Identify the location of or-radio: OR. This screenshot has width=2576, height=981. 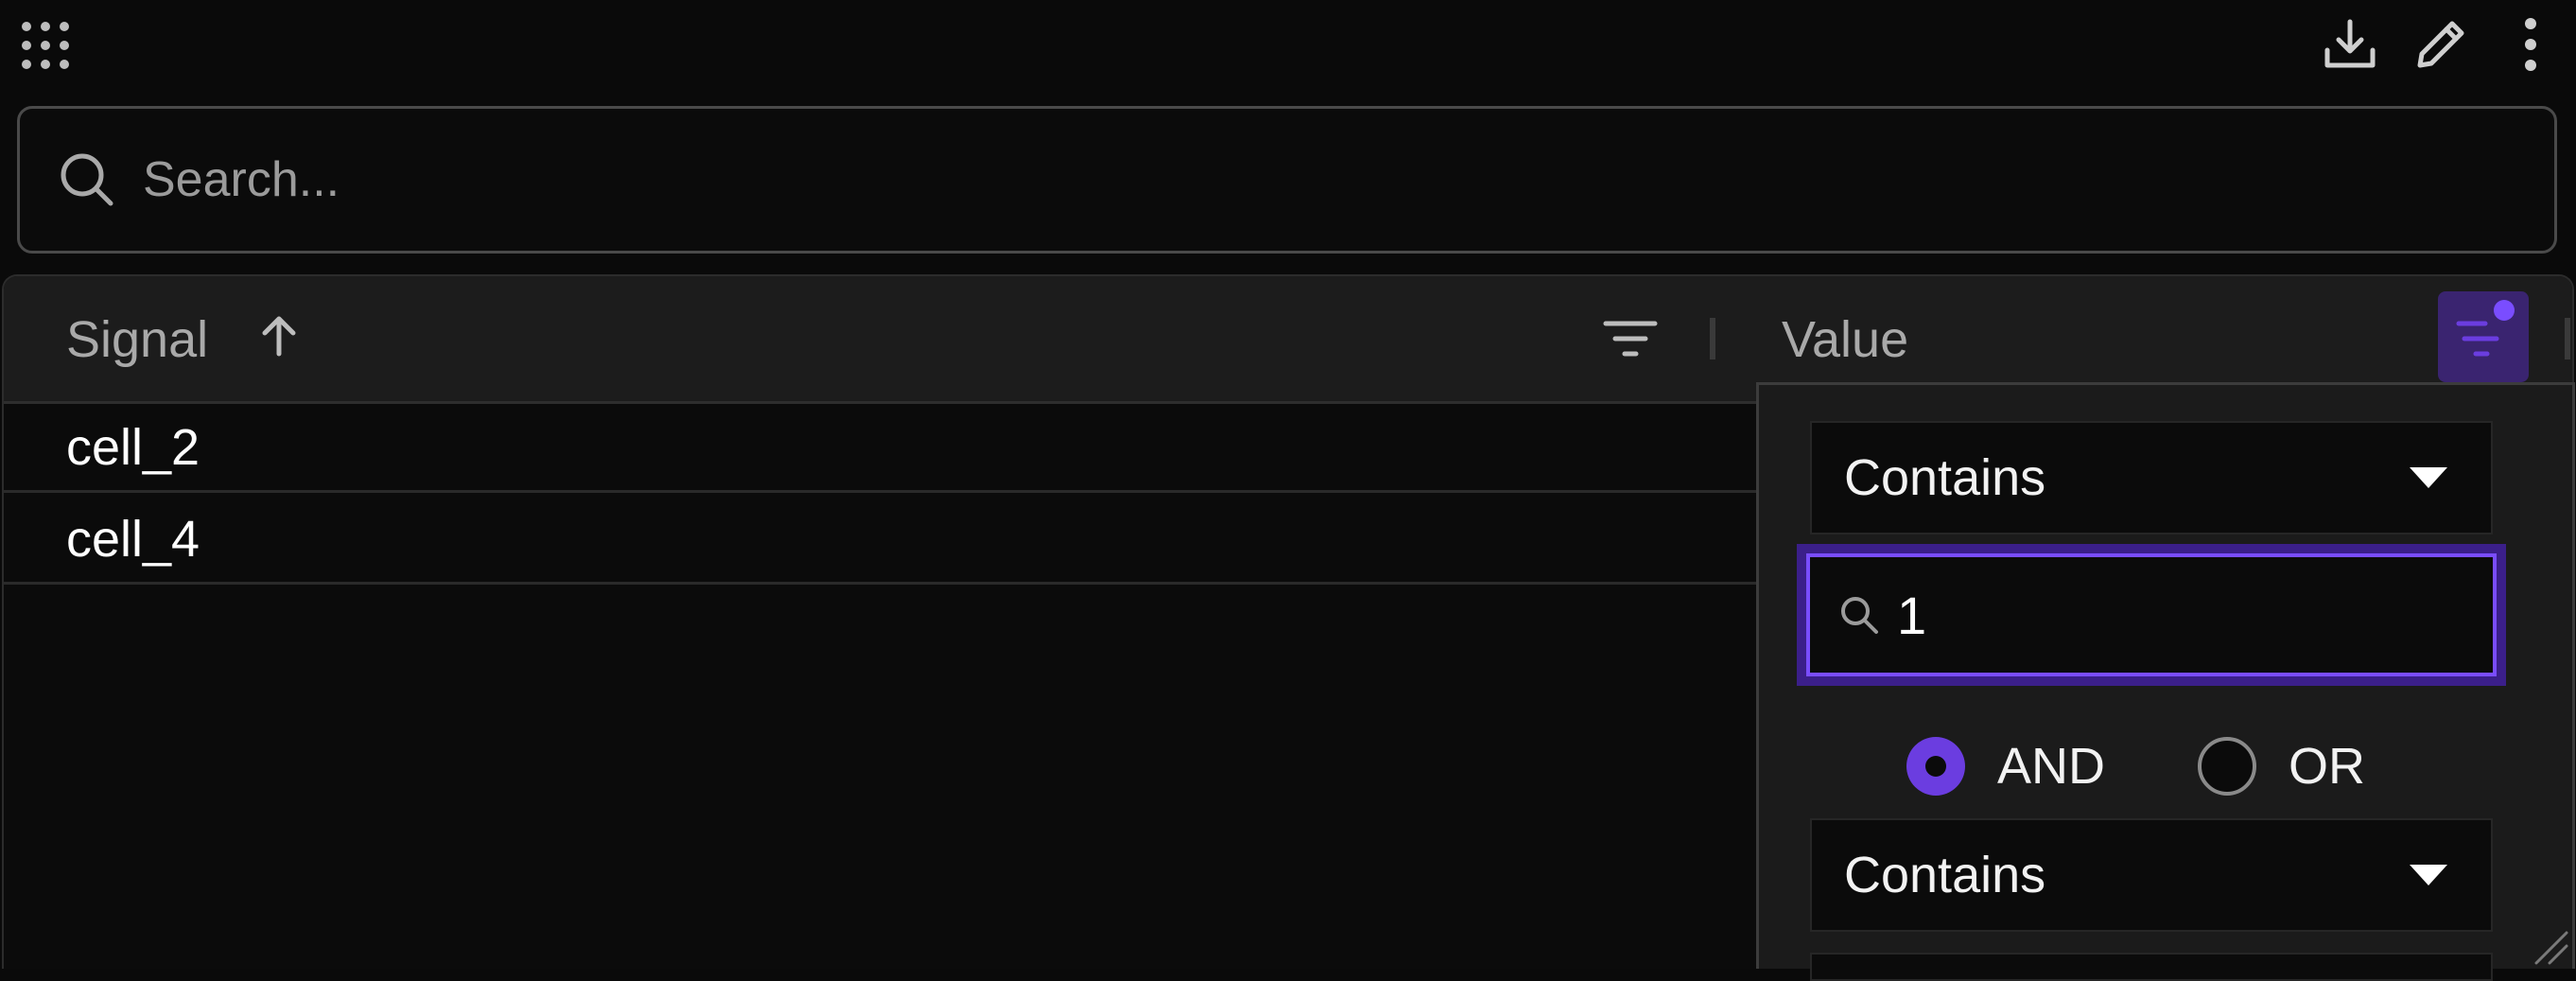
(2281, 766).